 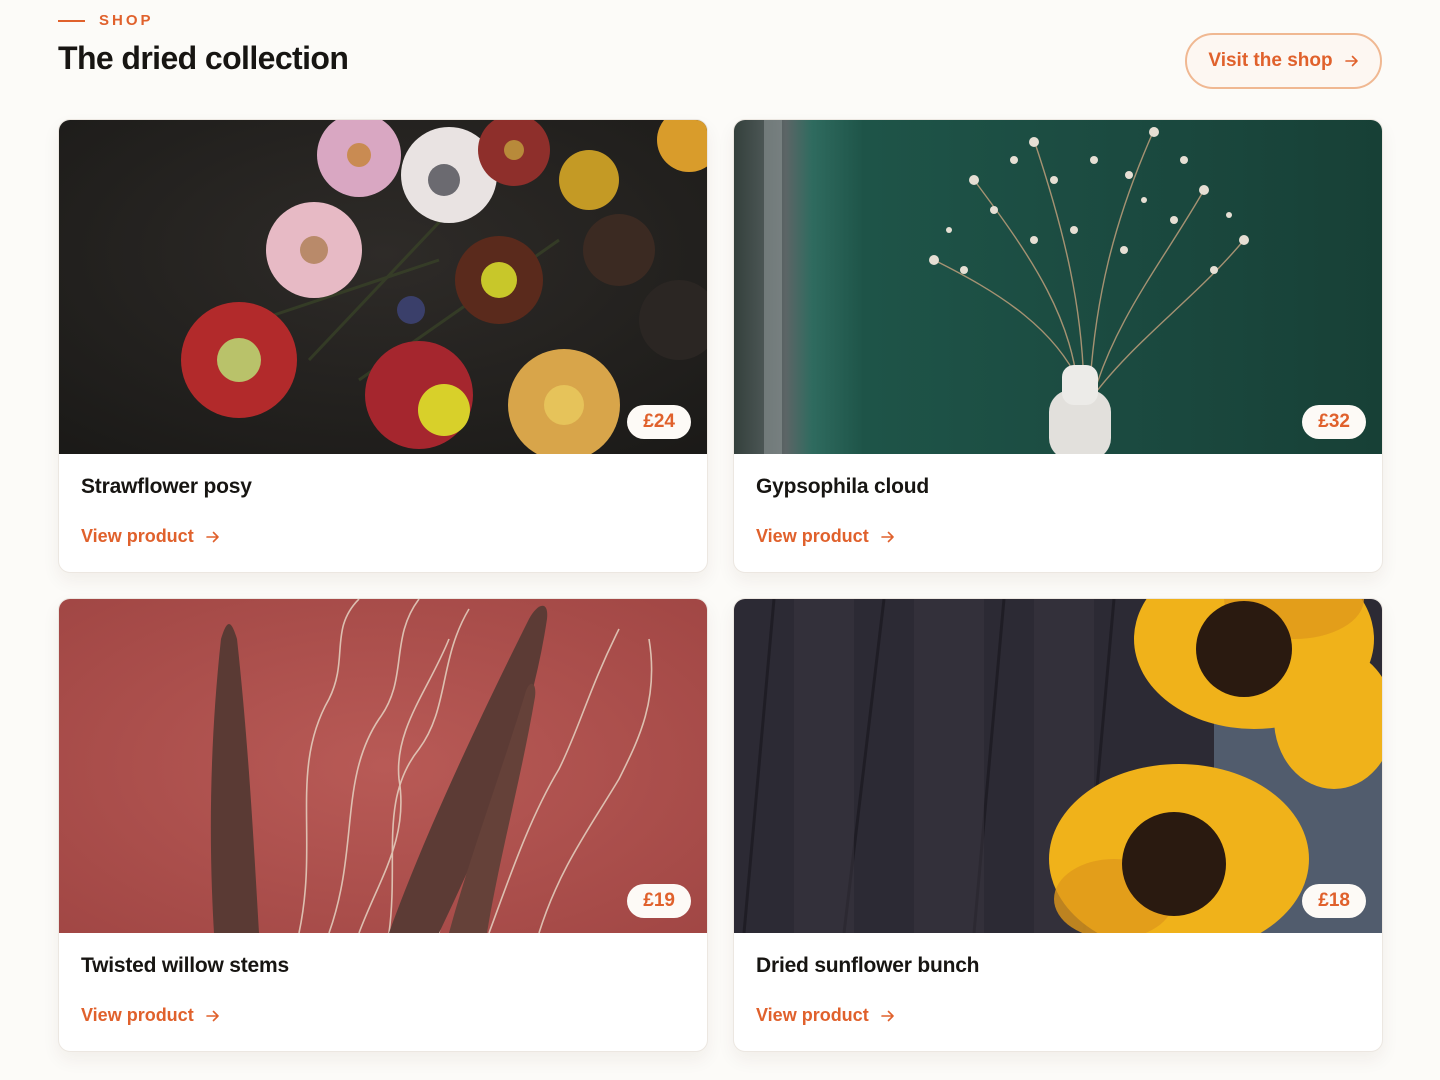 What do you see at coordinates (185, 965) in the screenshot?
I see `product-name: Twisted willow stems` at bounding box center [185, 965].